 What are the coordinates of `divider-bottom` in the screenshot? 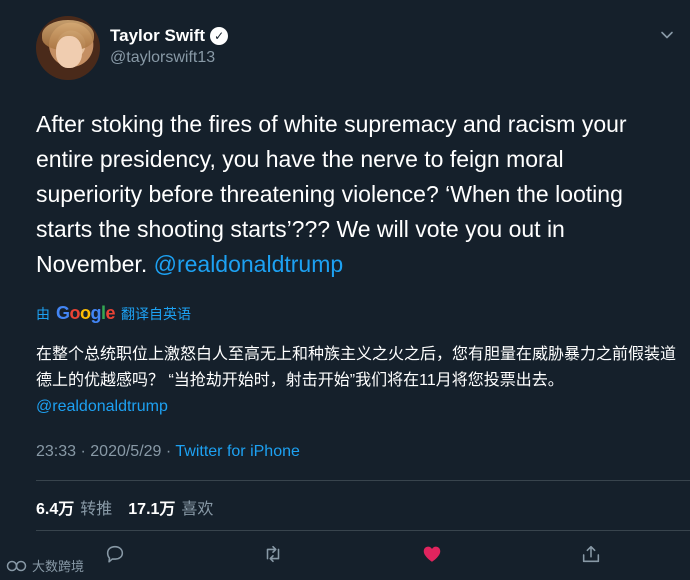 It's located at (363, 530).